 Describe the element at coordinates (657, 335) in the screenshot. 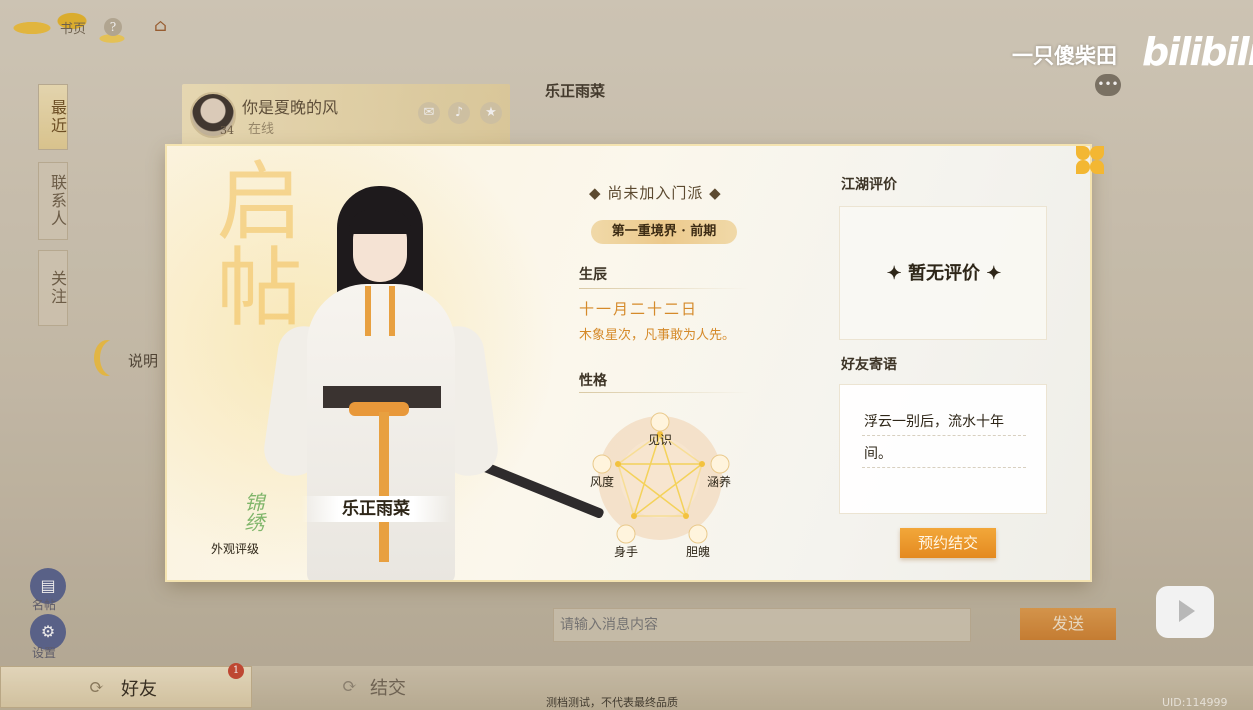

I see `birthday-desc: 木象星次，凡事敢为人先。` at that location.